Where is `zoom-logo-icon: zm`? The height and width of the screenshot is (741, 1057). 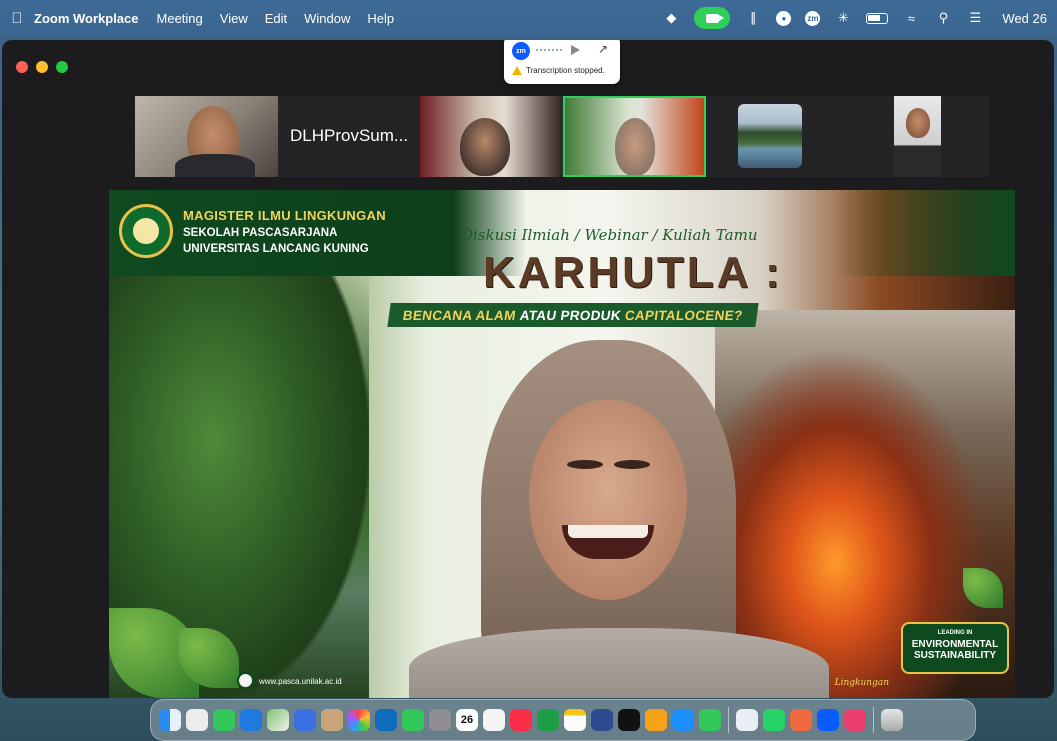 zoom-logo-icon: zm is located at coordinates (521, 51).